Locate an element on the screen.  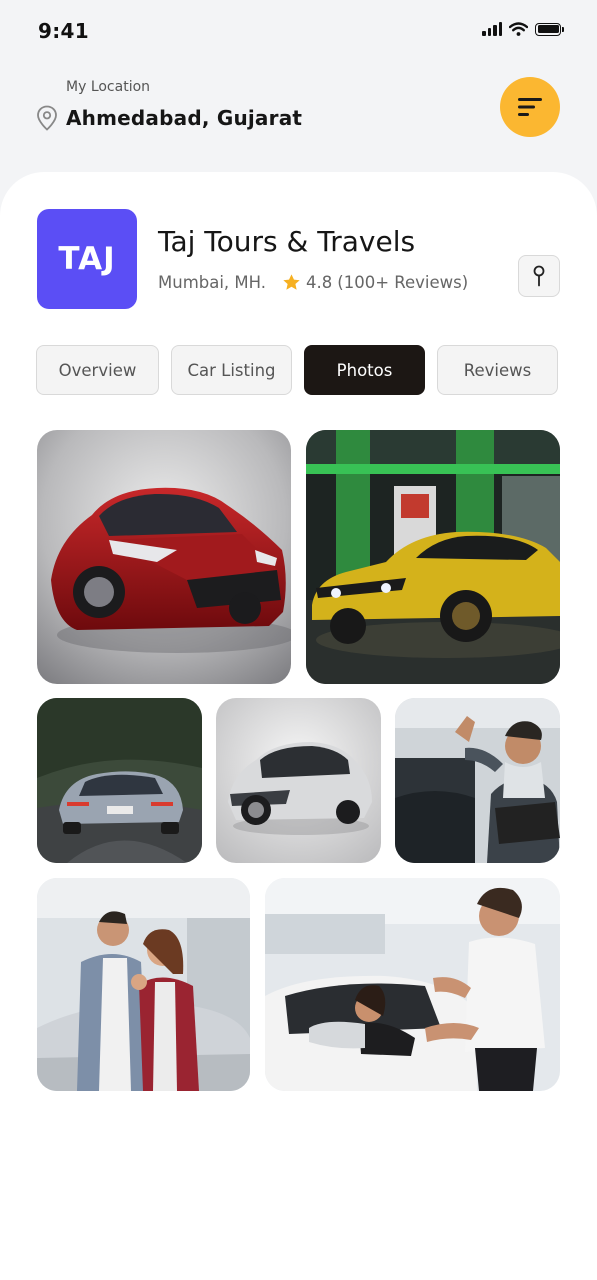
status-time: 9:41 is located at coordinates (63, 31).